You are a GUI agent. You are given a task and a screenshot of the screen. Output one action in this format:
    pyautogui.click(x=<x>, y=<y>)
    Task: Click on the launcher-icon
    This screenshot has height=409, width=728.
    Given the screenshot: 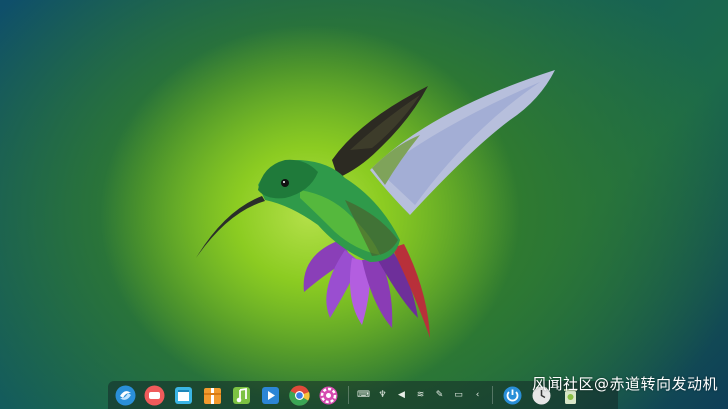 What is the action you would take?
    pyautogui.click(x=125, y=395)
    